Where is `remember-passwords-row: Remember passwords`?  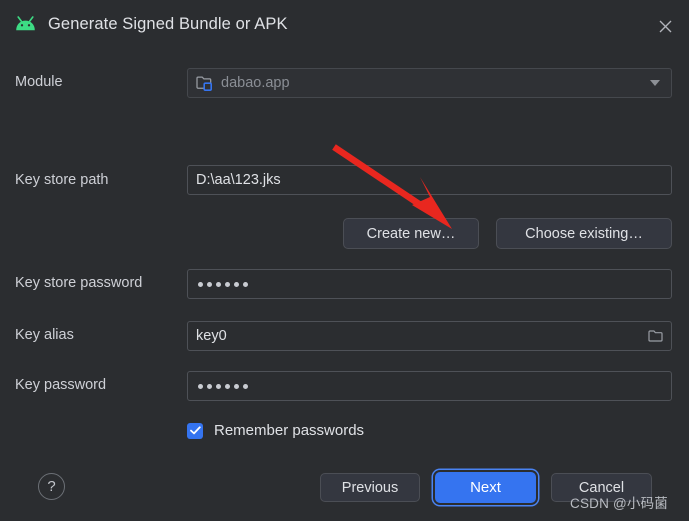 remember-passwords-row: Remember passwords is located at coordinates (275, 430).